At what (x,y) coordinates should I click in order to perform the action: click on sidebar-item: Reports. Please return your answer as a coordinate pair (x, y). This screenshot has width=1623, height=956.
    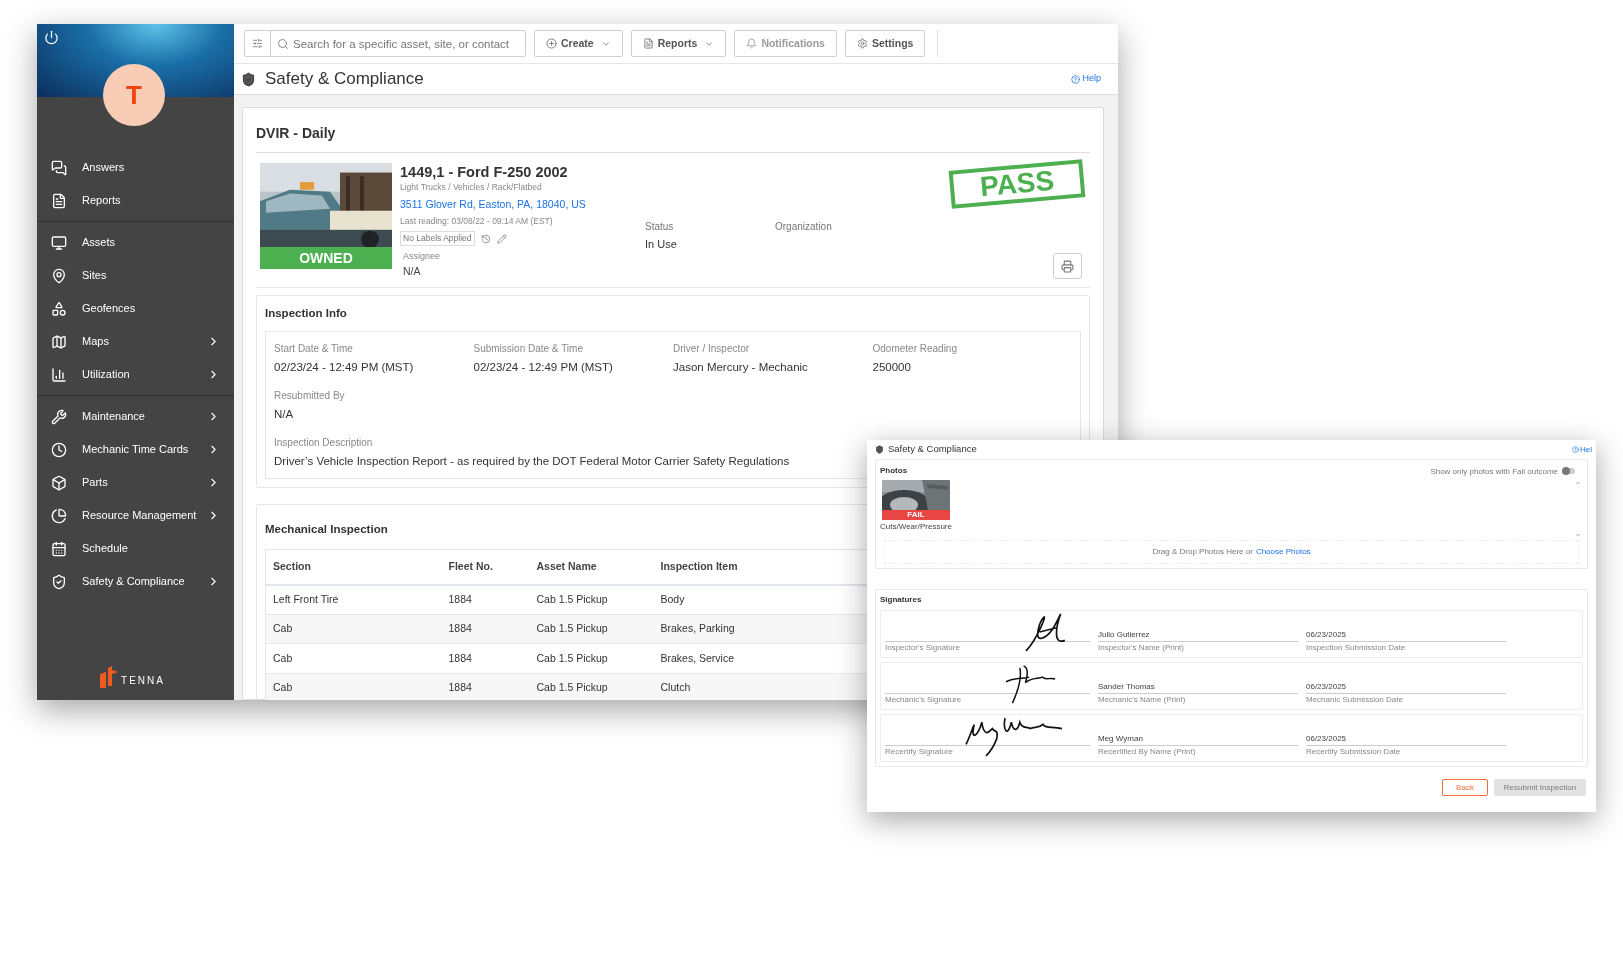
    Looking at the image, I should click on (135, 200).